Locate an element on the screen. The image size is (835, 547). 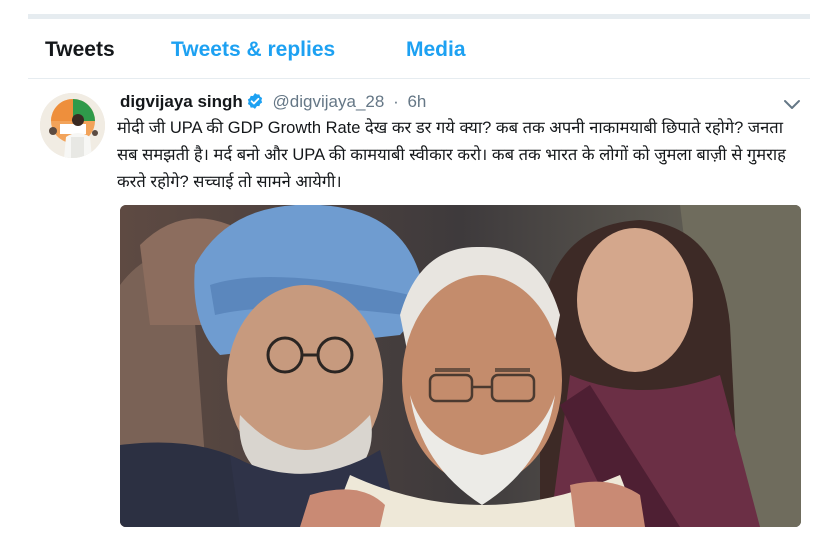
avatar is located at coordinates (72, 125).